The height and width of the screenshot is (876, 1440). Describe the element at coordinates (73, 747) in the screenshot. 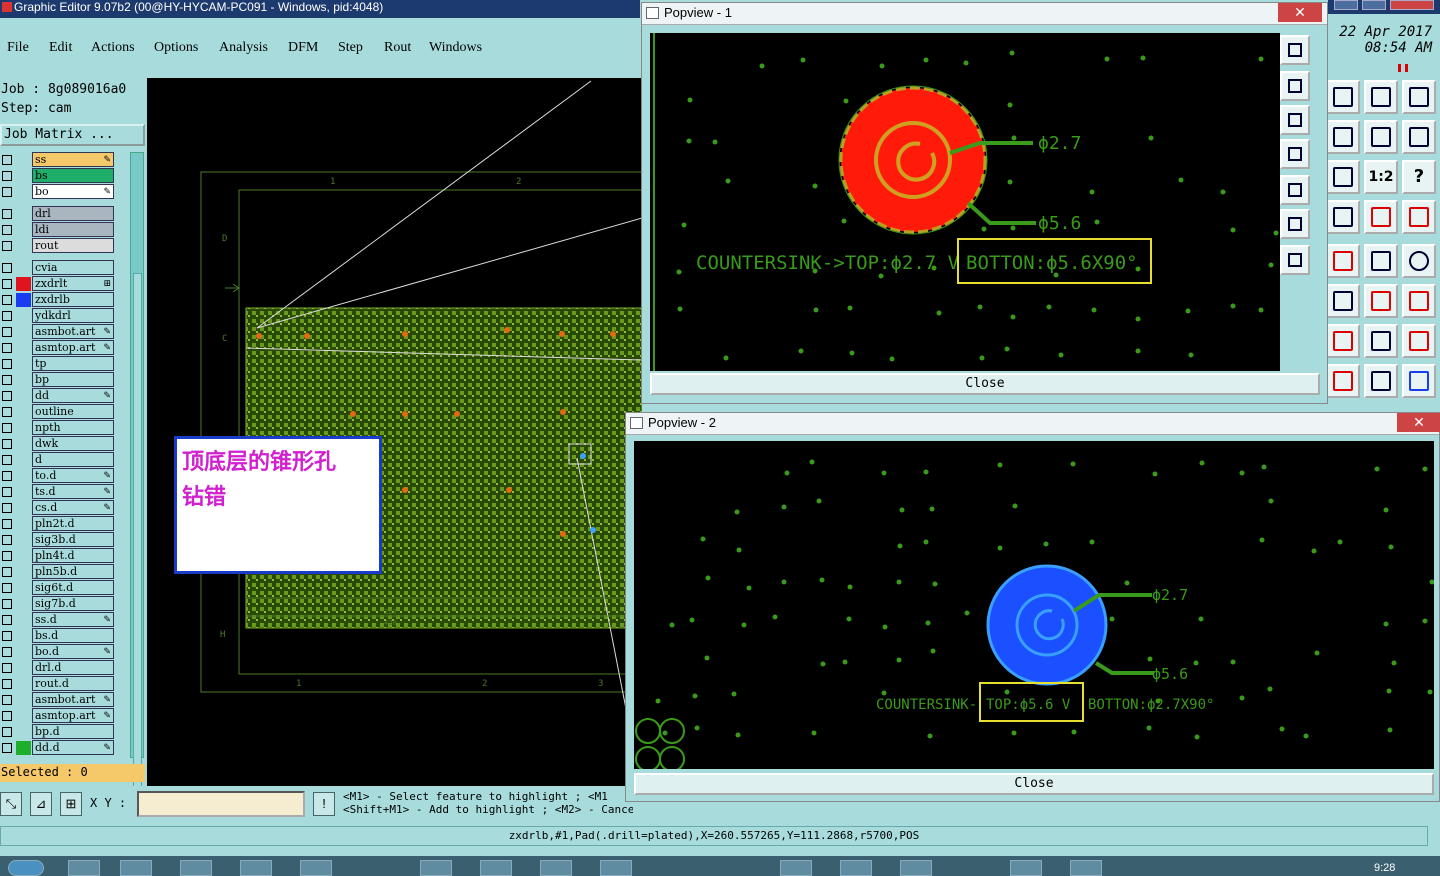

I see `layer-name: dd.d ✎` at that location.